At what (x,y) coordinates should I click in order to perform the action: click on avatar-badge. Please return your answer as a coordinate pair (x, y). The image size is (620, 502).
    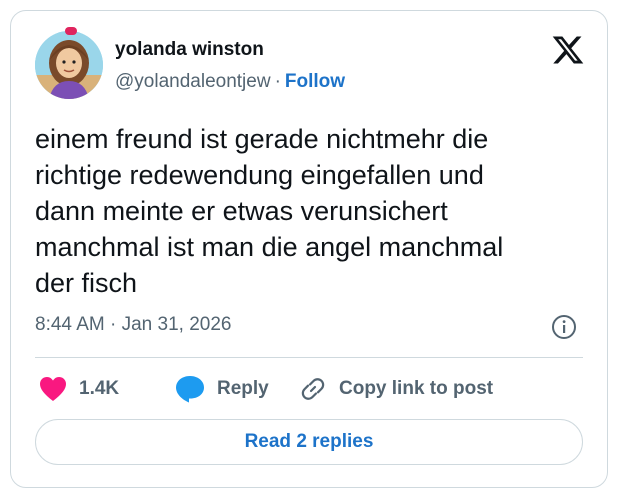
    Looking at the image, I should click on (71, 31).